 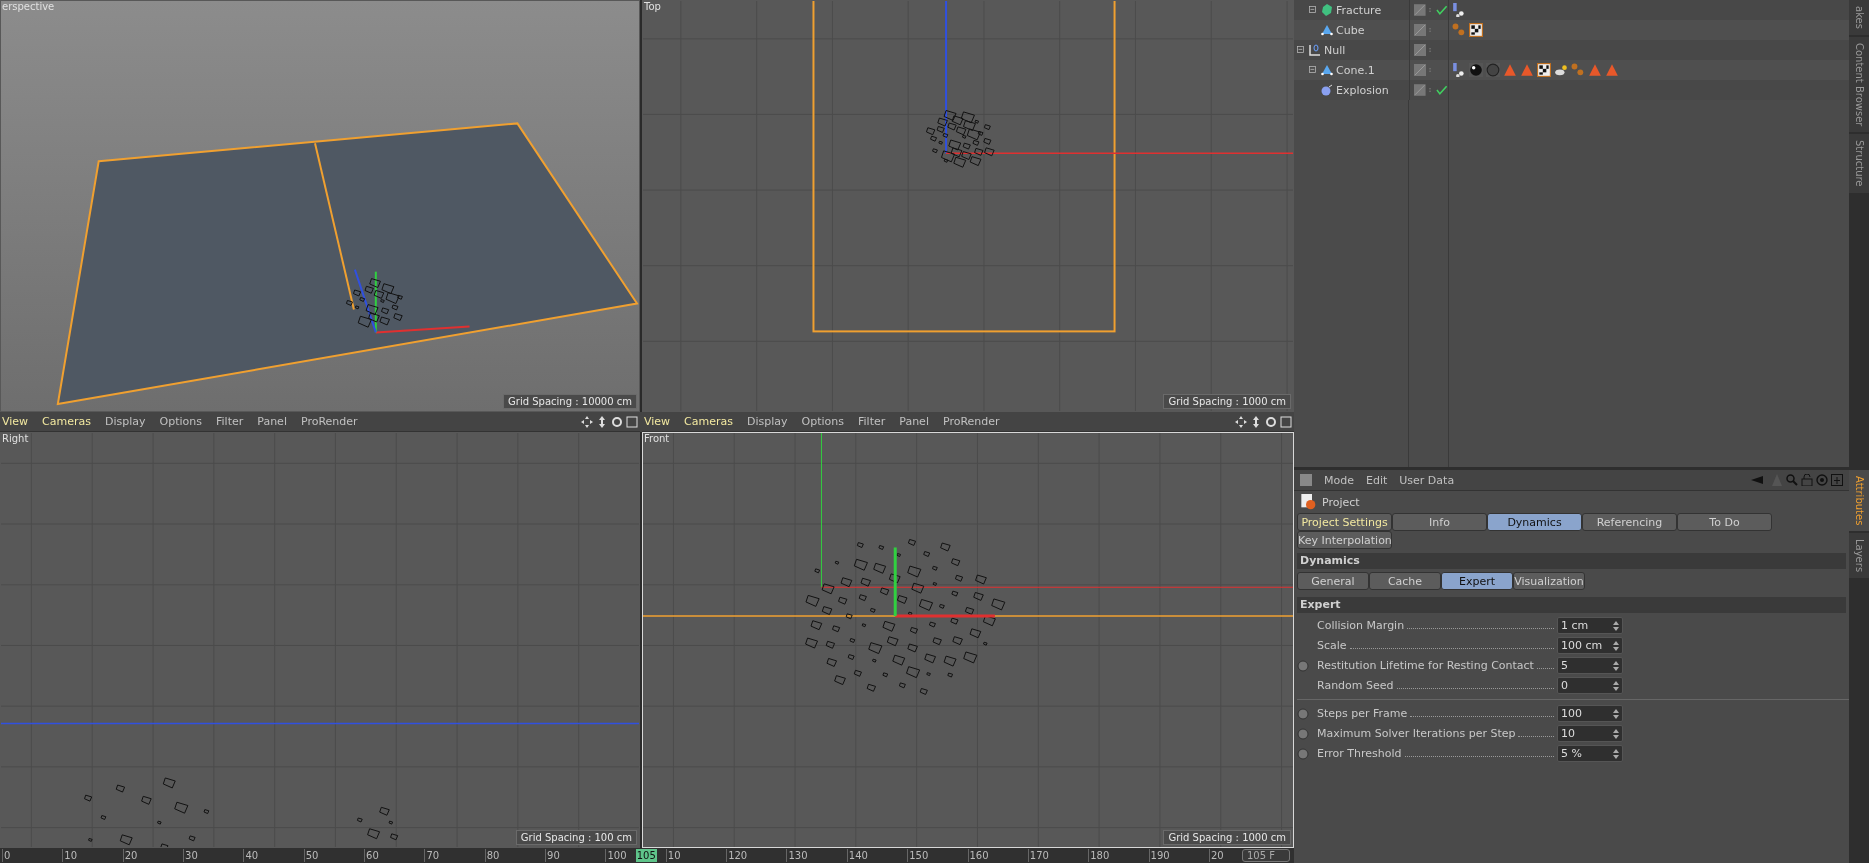 What do you see at coordinates (1333, 581) in the screenshot?
I see `tab: General` at bounding box center [1333, 581].